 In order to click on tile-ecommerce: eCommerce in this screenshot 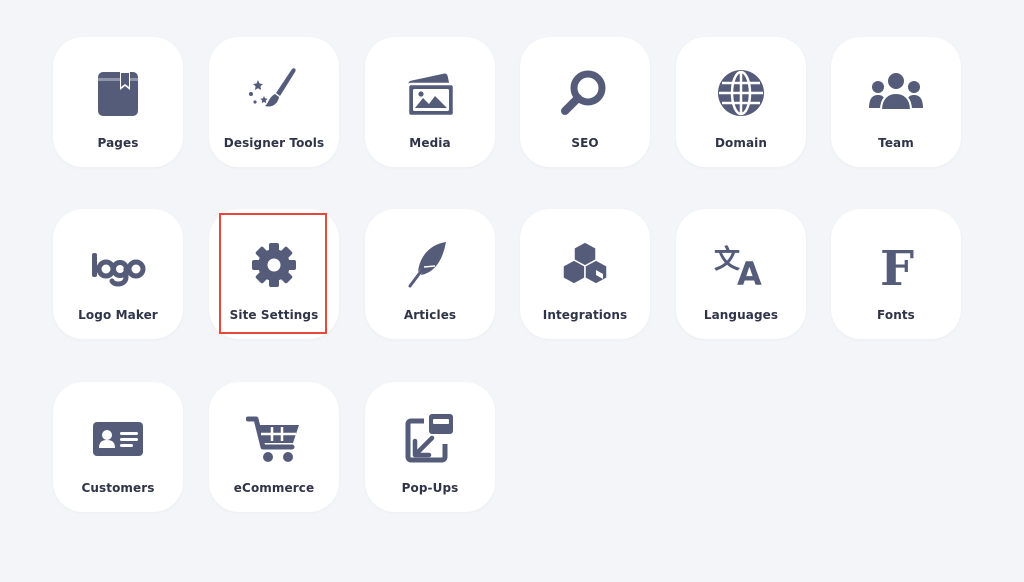, I will do `click(274, 447)`.